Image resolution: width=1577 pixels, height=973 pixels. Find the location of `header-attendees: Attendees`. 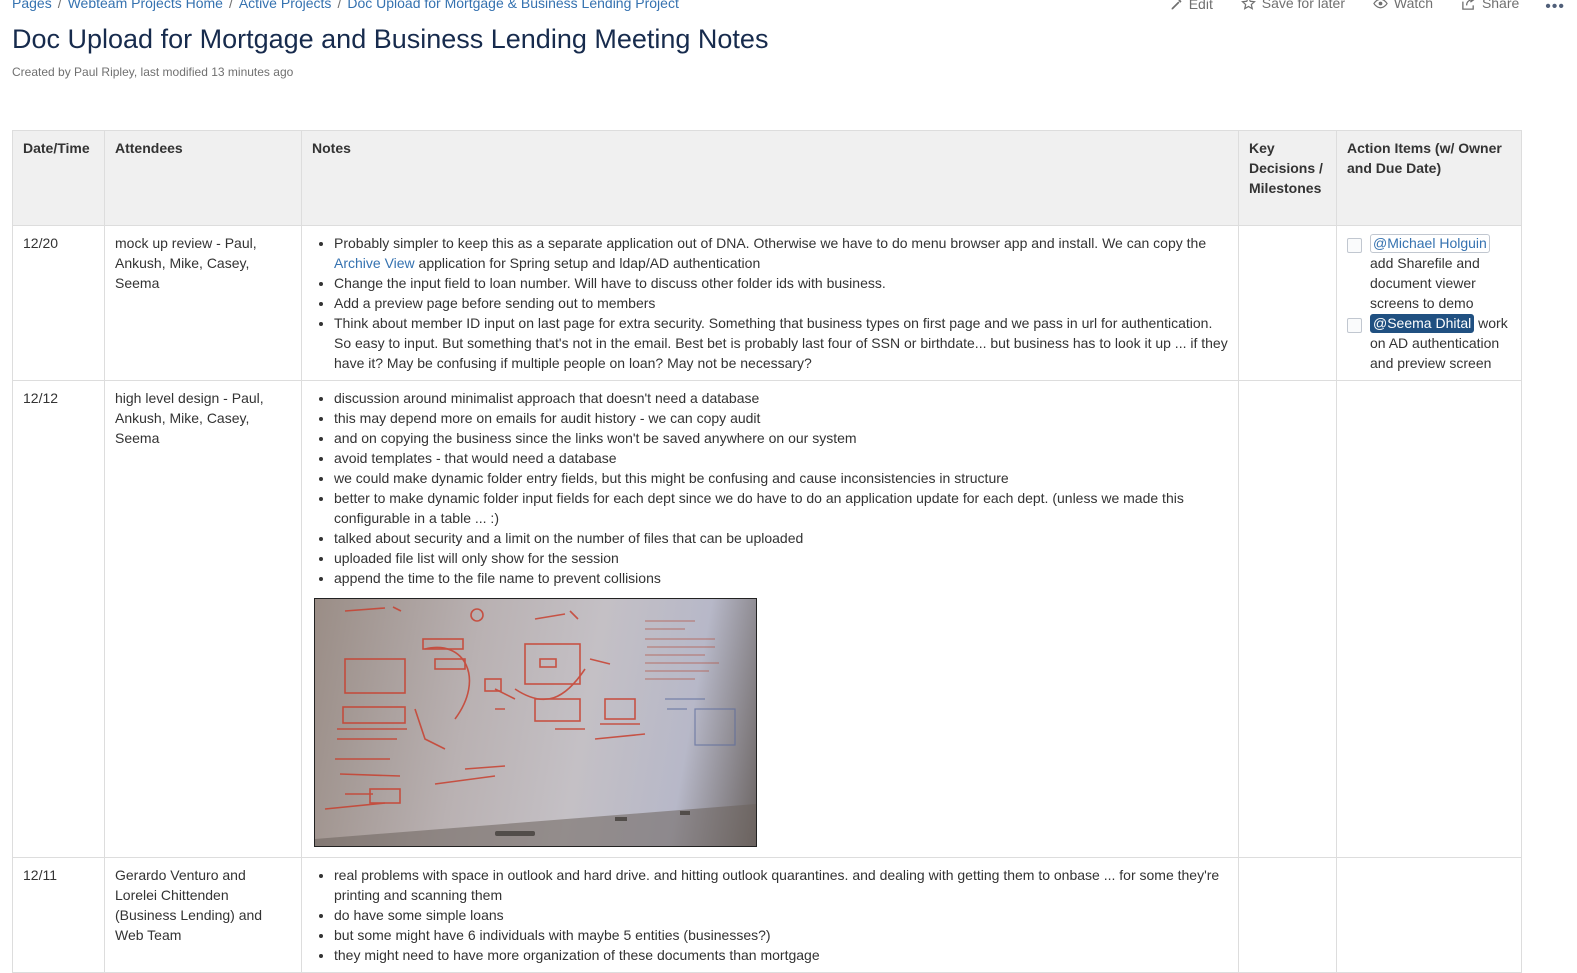

header-attendees: Attendees is located at coordinates (203, 178).